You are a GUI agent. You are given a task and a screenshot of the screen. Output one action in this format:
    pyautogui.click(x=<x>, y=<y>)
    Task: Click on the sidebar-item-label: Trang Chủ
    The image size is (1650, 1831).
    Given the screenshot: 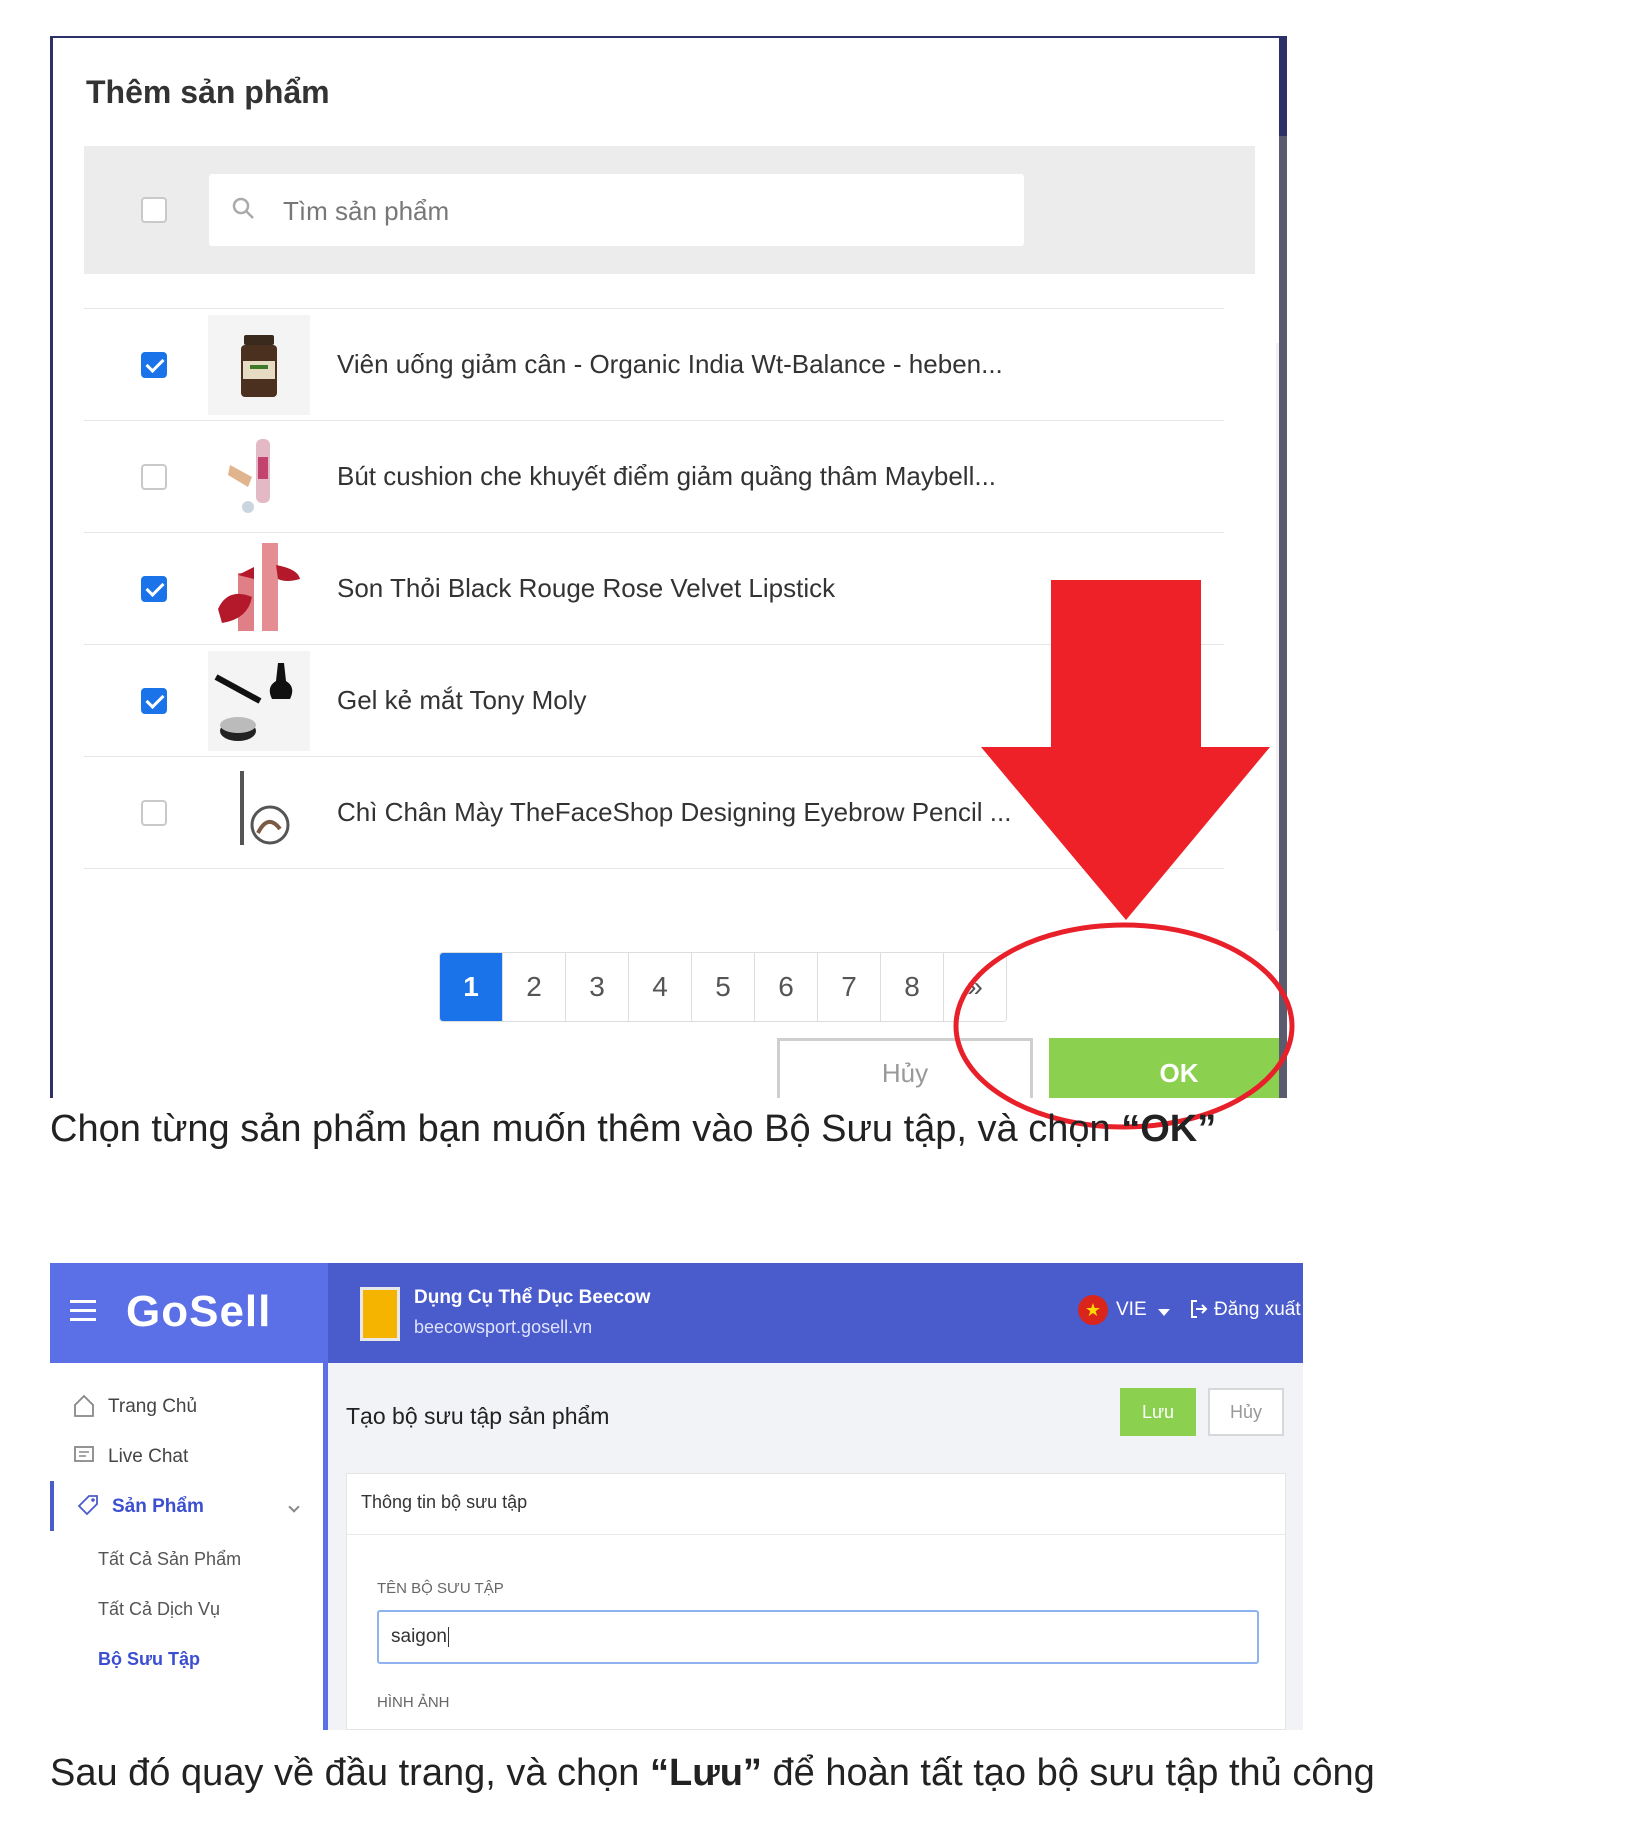 What is the action you would take?
    pyautogui.click(x=153, y=1406)
    